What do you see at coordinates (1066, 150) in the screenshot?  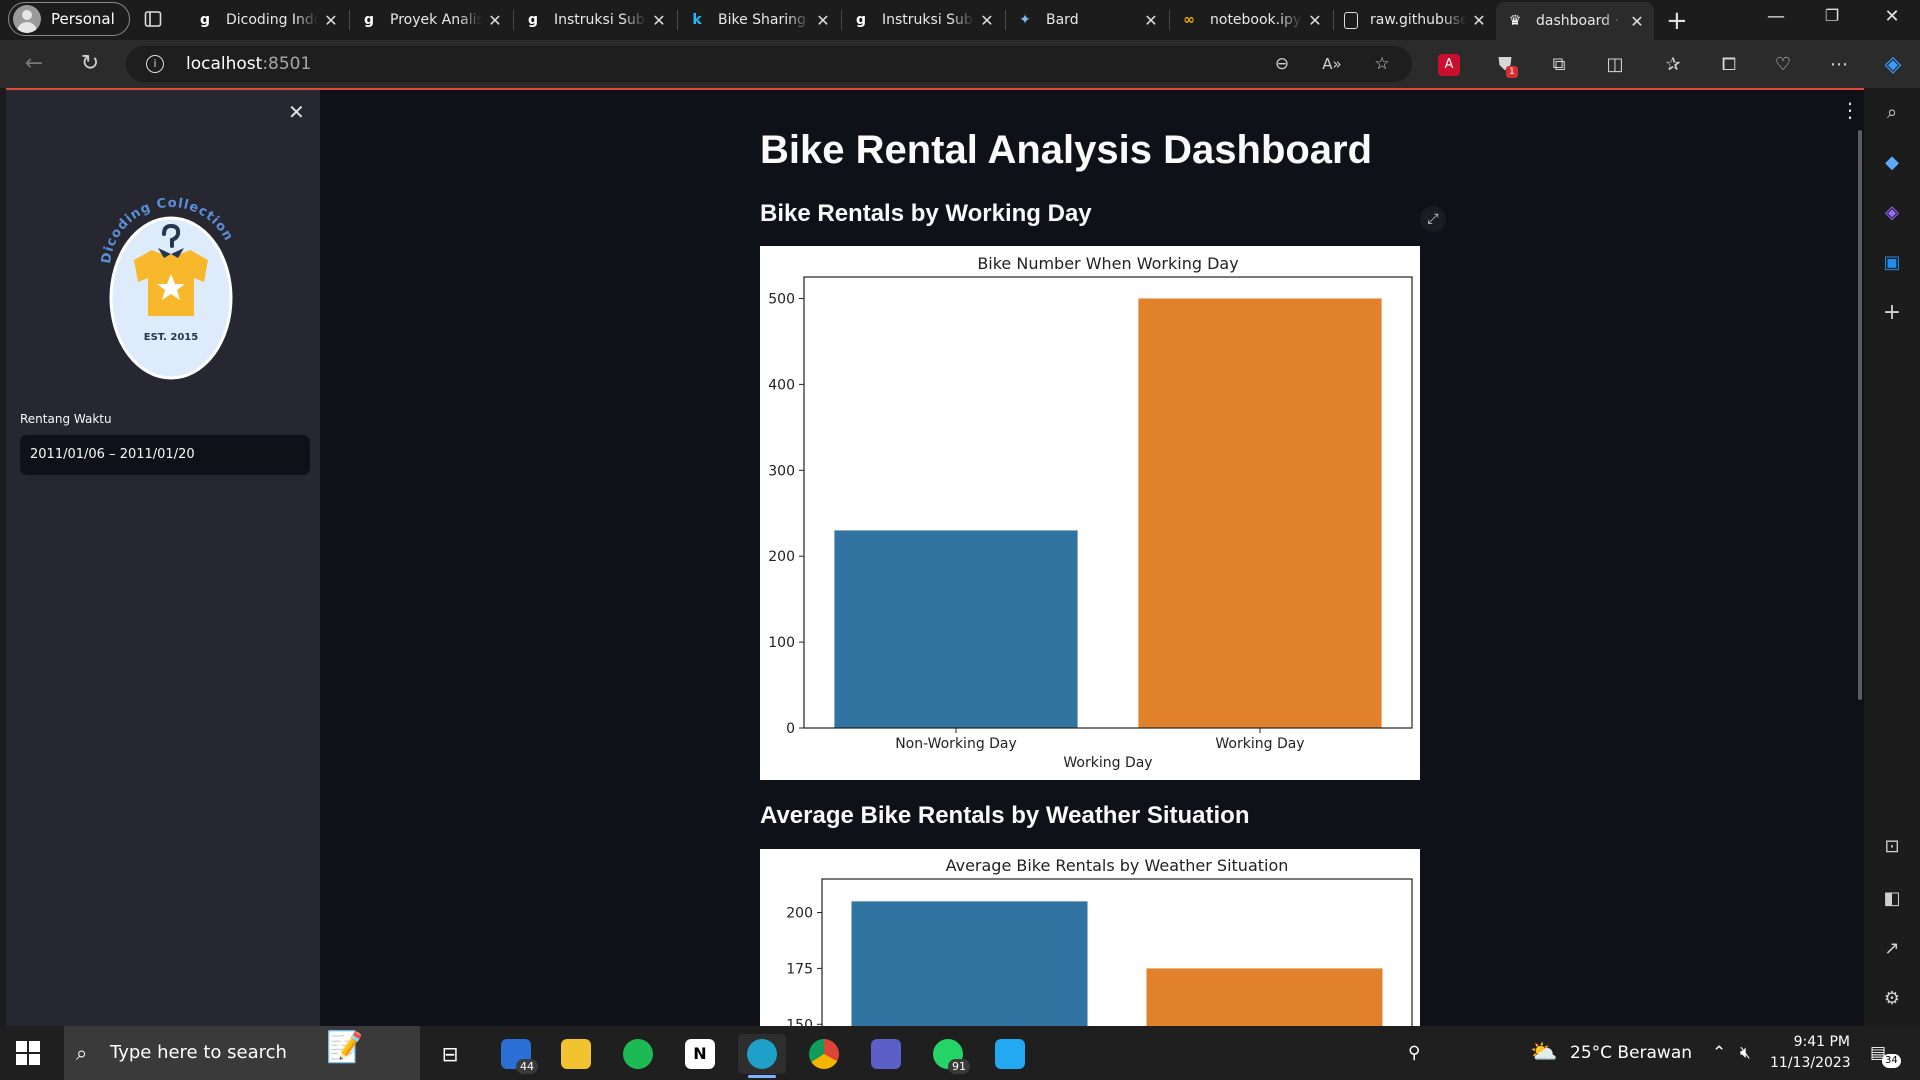 I see `page-title: Bike Rental Analysis Dashboard` at bounding box center [1066, 150].